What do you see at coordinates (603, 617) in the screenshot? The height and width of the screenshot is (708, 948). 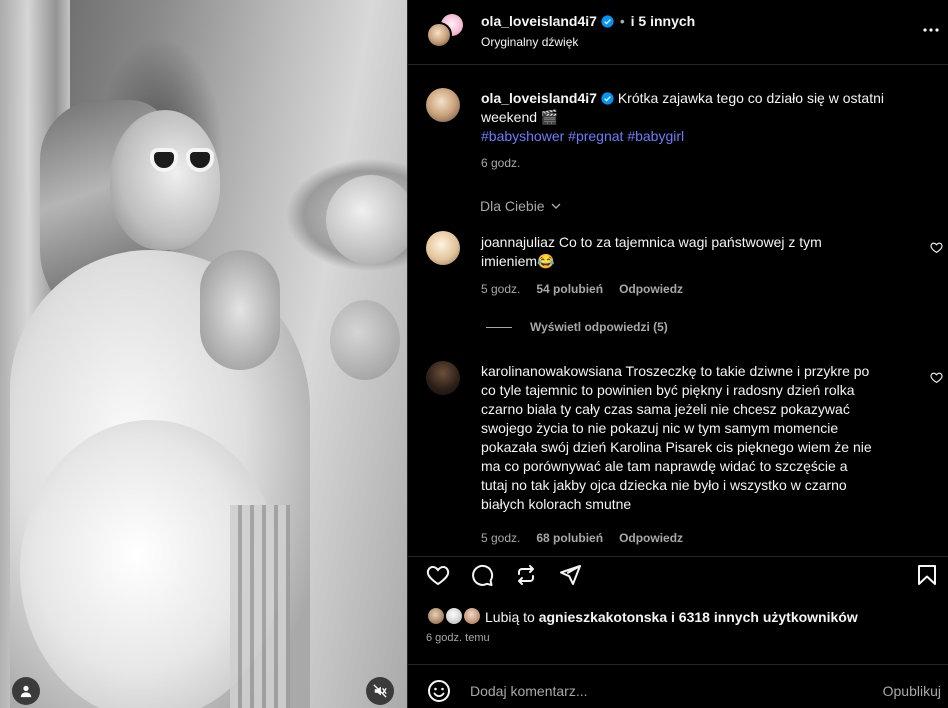 I see `likes-user: agnieszkakotonska` at bounding box center [603, 617].